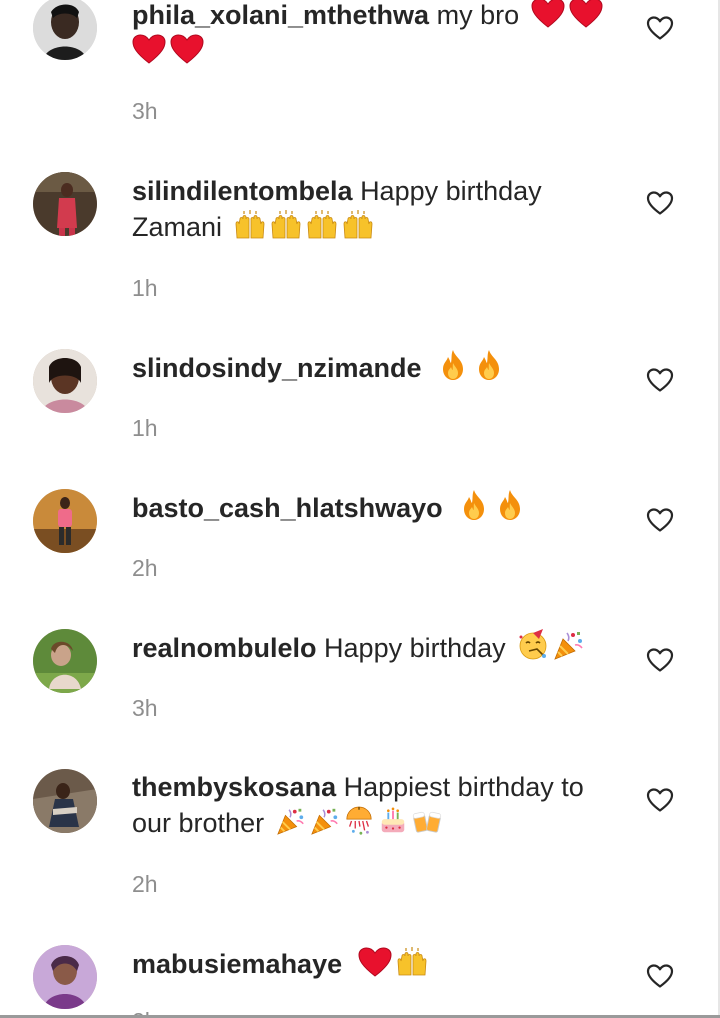 This screenshot has height=1018, width=720. I want to click on comment-username: basto_cash_hlatshwayo, so click(287, 508).